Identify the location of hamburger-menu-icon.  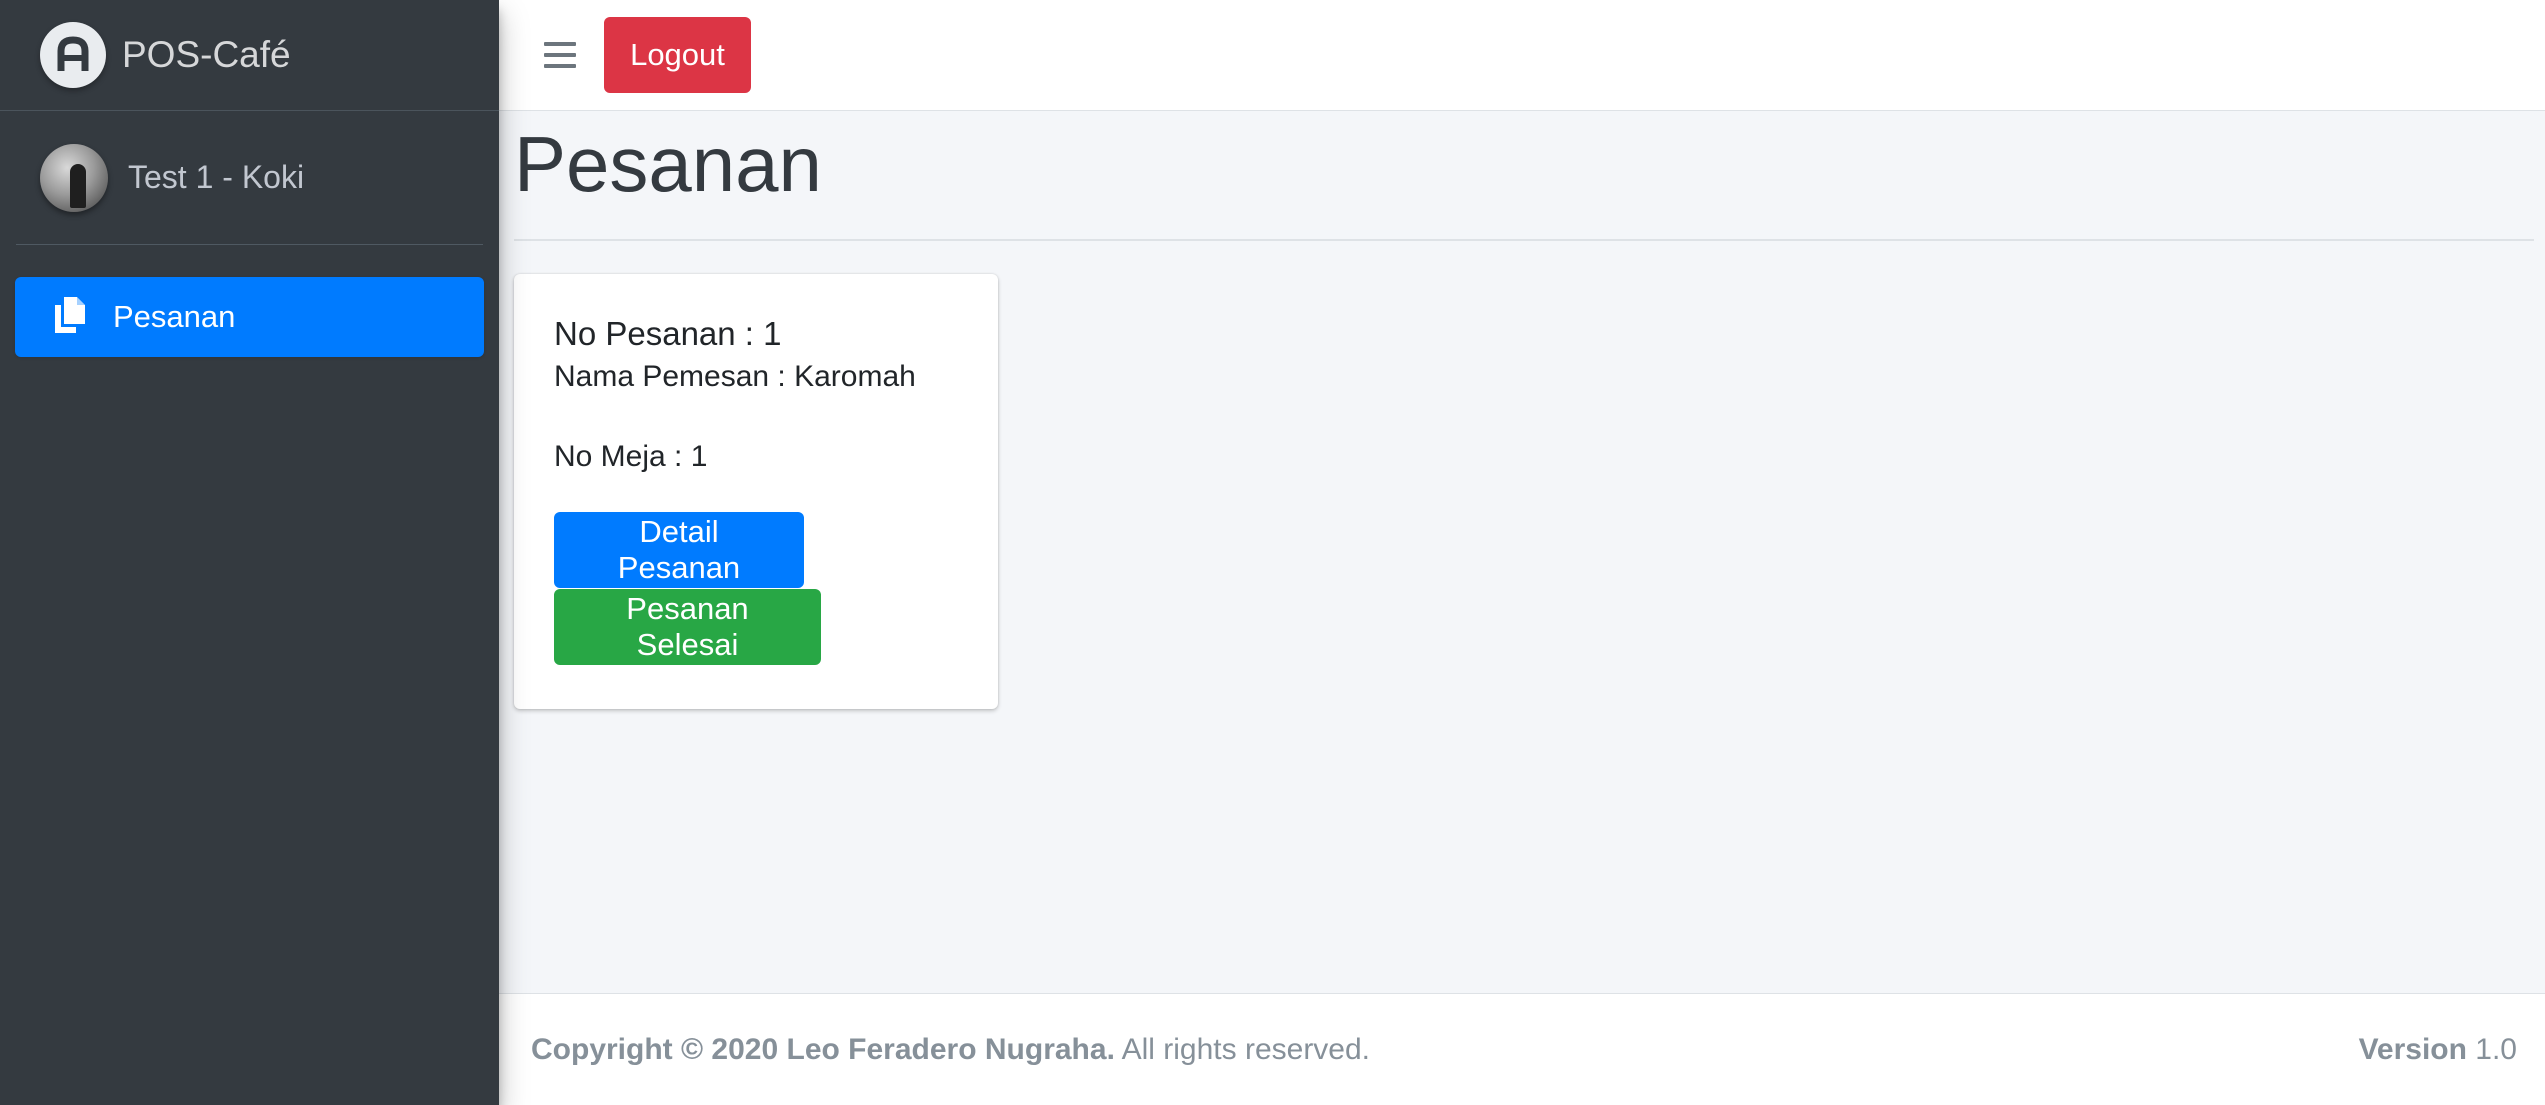
(560, 55).